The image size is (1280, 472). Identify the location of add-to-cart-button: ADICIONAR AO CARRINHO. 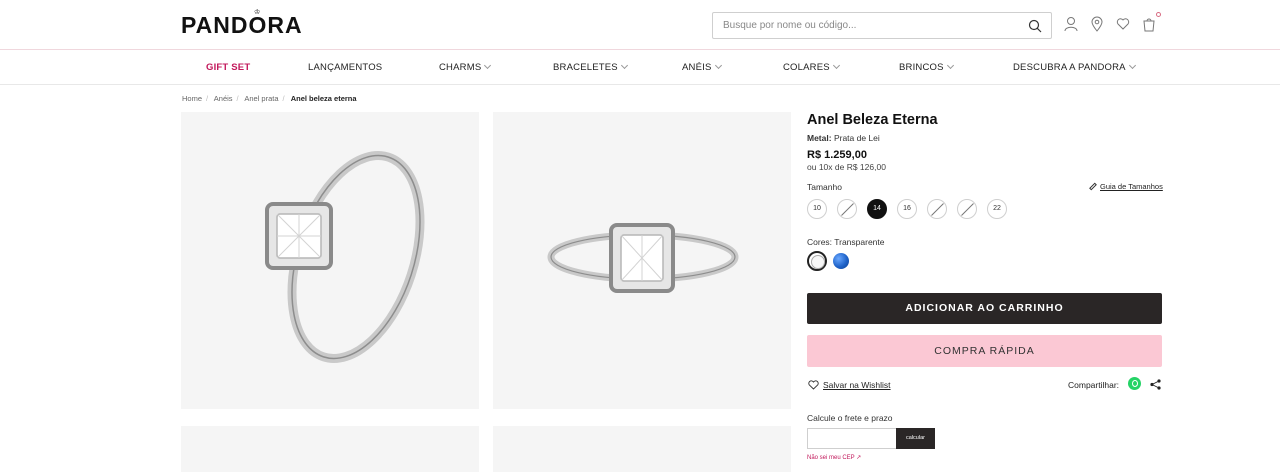
(984, 308).